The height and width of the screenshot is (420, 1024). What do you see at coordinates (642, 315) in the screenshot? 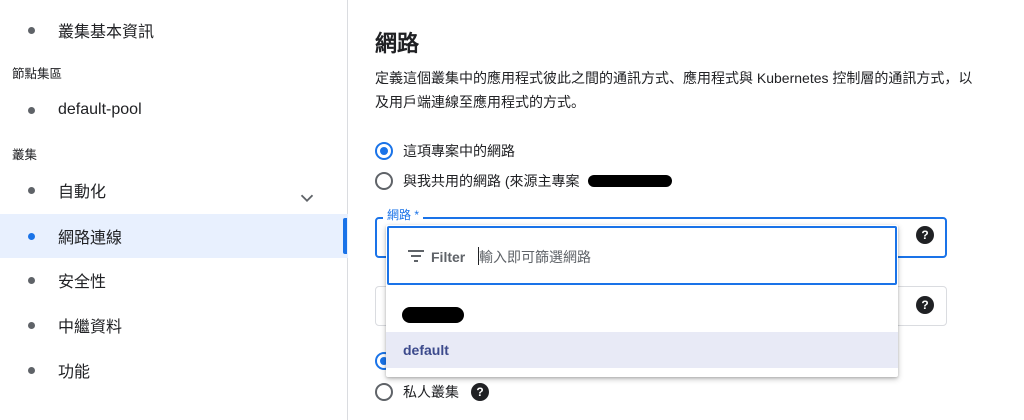
I see `network-option-redacted` at bounding box center [642, 315].